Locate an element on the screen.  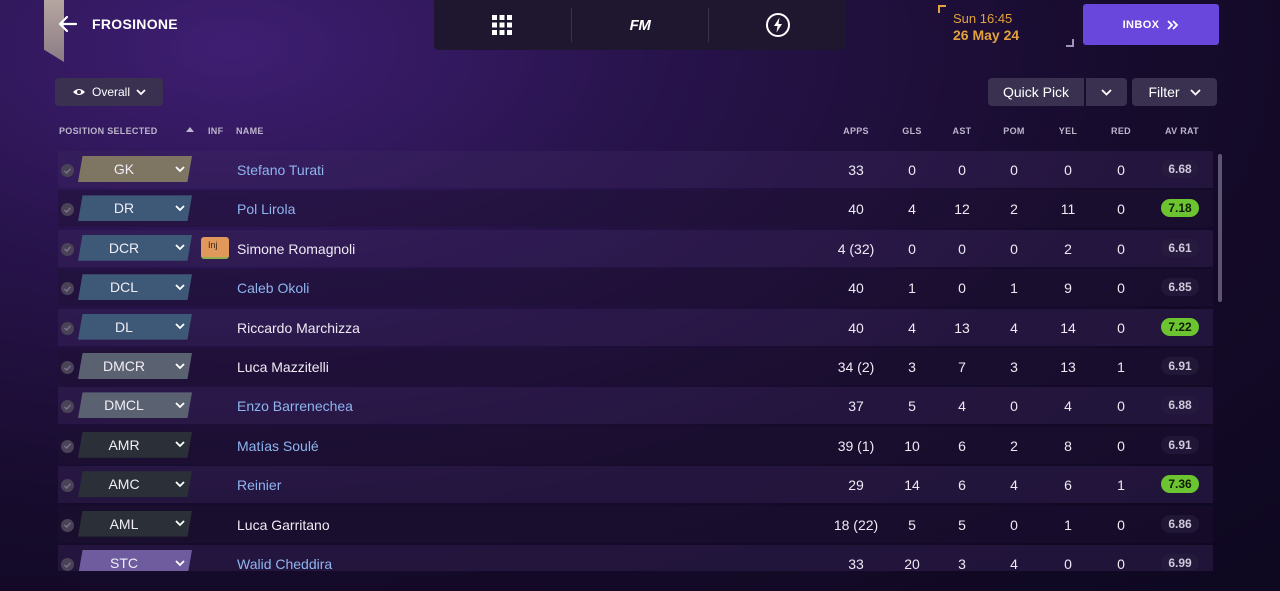
back-button is located at coordinates (68, 24).